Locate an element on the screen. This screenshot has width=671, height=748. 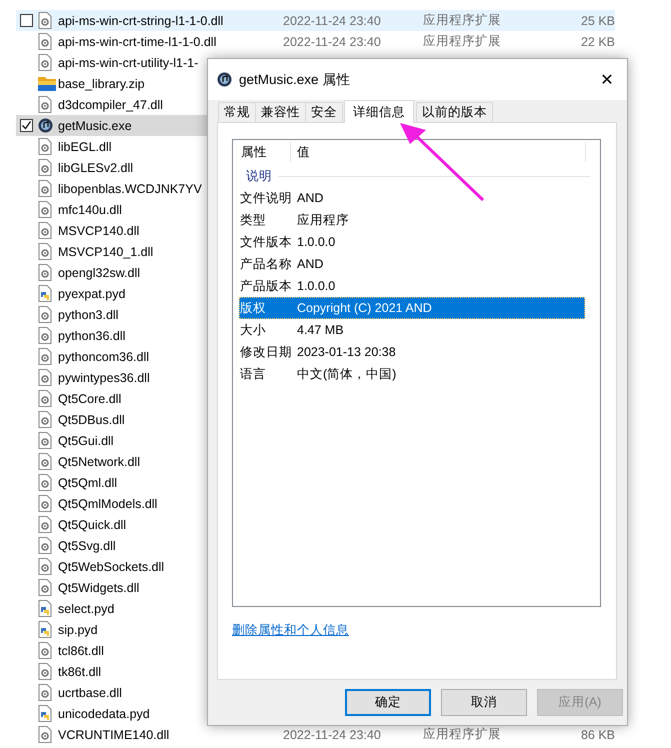
file-date: 2022-11-24 23:40 is located at coordinates (332, 21).